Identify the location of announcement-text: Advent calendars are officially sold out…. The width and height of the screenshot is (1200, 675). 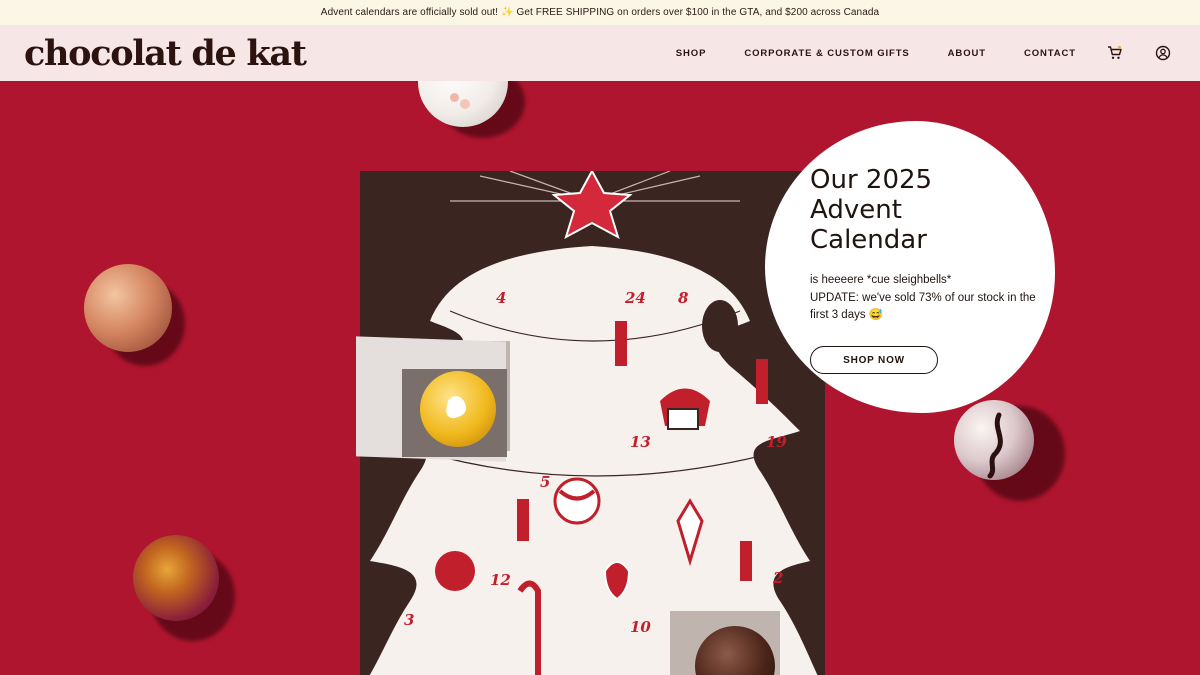
(600, 12).